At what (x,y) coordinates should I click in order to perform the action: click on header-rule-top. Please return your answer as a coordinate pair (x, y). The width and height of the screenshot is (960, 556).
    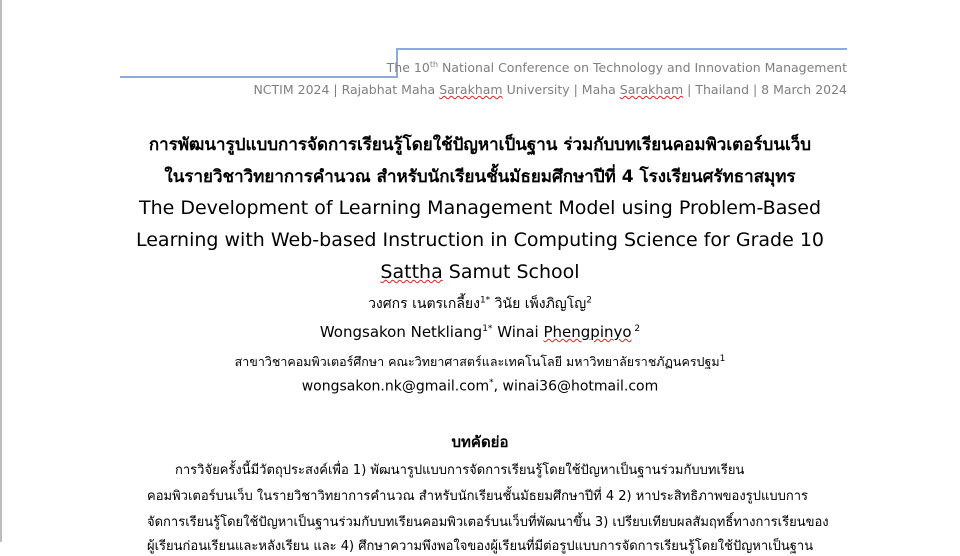
    Looking at the image, I should click on (621, 49).